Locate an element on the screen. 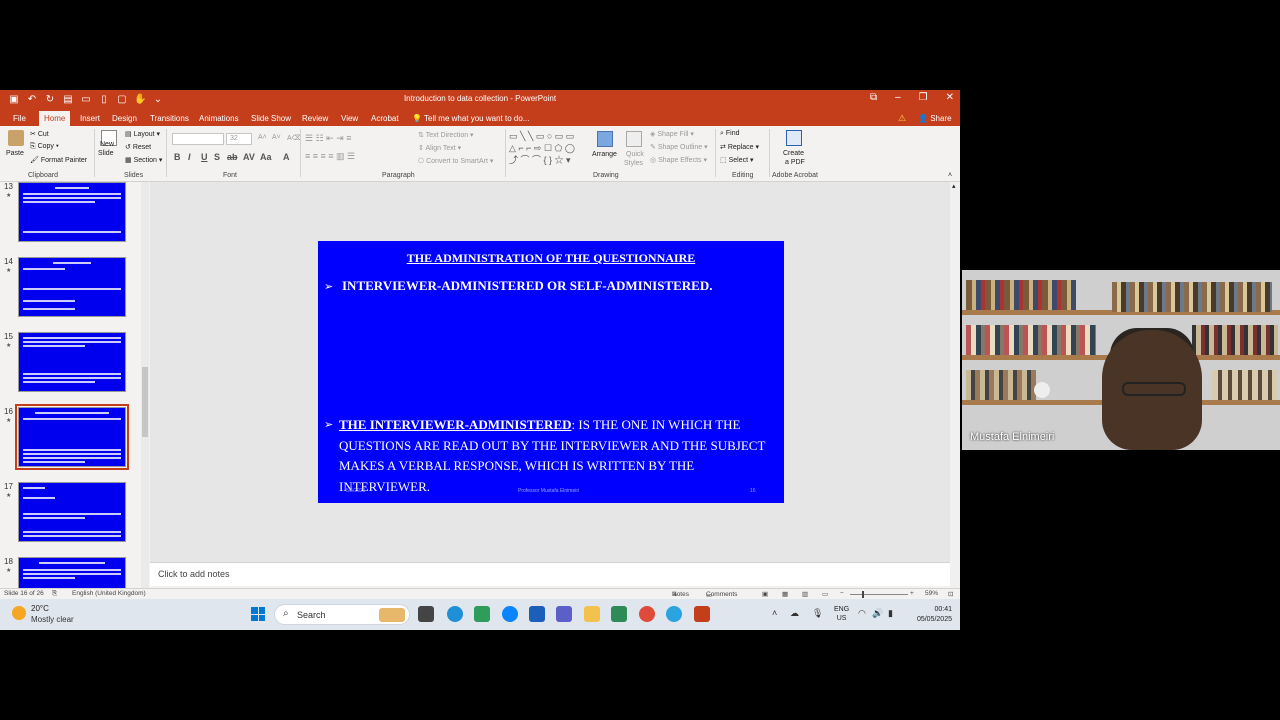 This screenshot has width=1280, height=720. notes-pane: Click to add notes is located at coordinates (550, 574).